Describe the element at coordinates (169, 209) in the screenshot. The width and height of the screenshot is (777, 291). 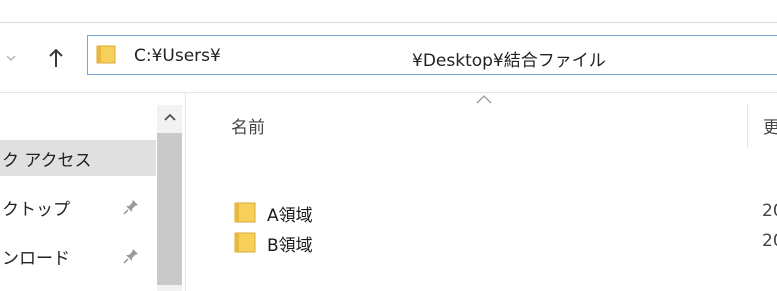
I see `scrollbar-thumb` at that location.